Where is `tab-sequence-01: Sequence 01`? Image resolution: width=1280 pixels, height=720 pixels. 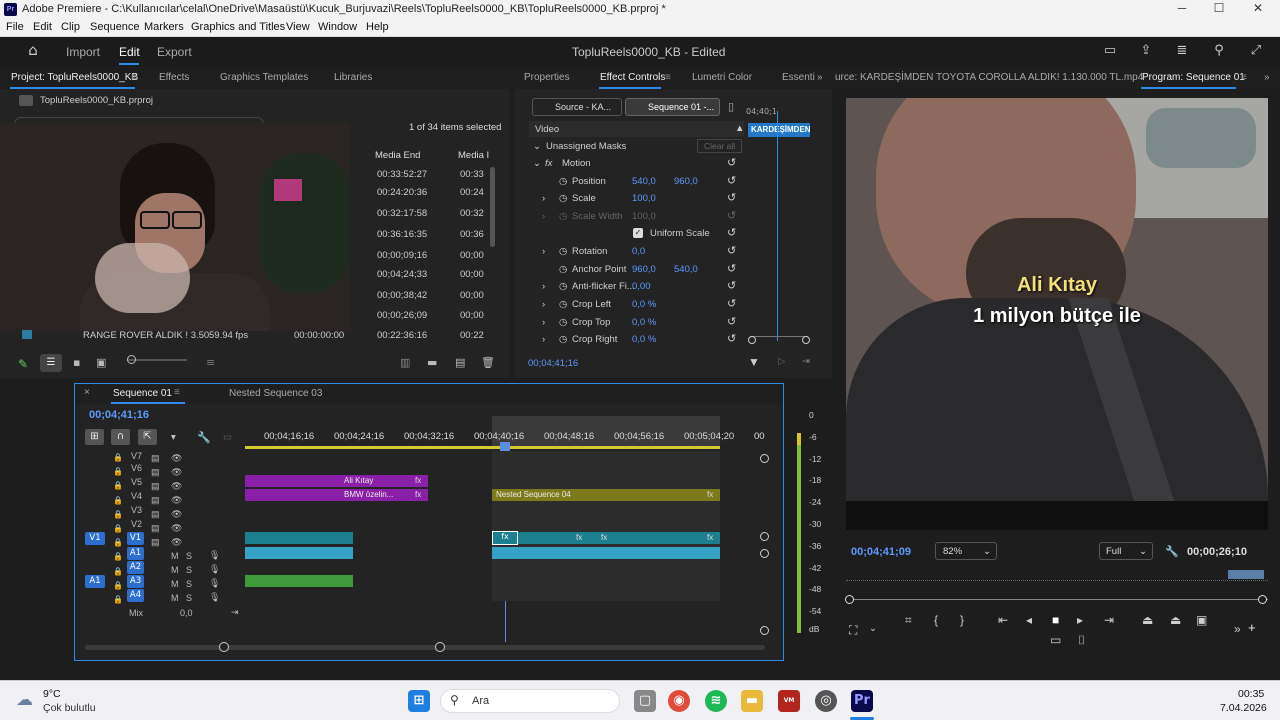 tab-sequence-01: Sequence 01 is located at coordinates (142, 393).